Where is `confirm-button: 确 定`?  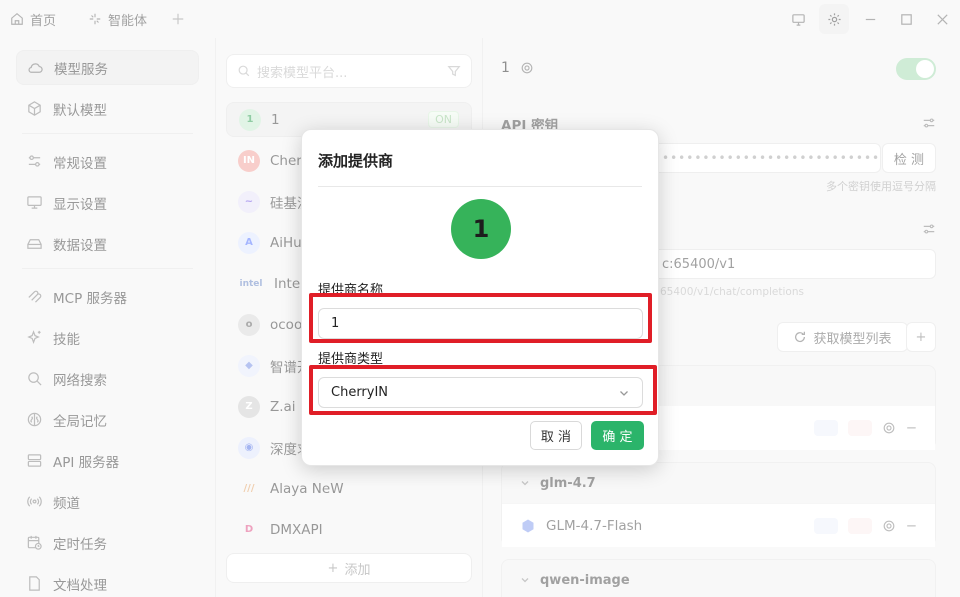
confirm-button: 确 定 is located at coordinates (617, 435).